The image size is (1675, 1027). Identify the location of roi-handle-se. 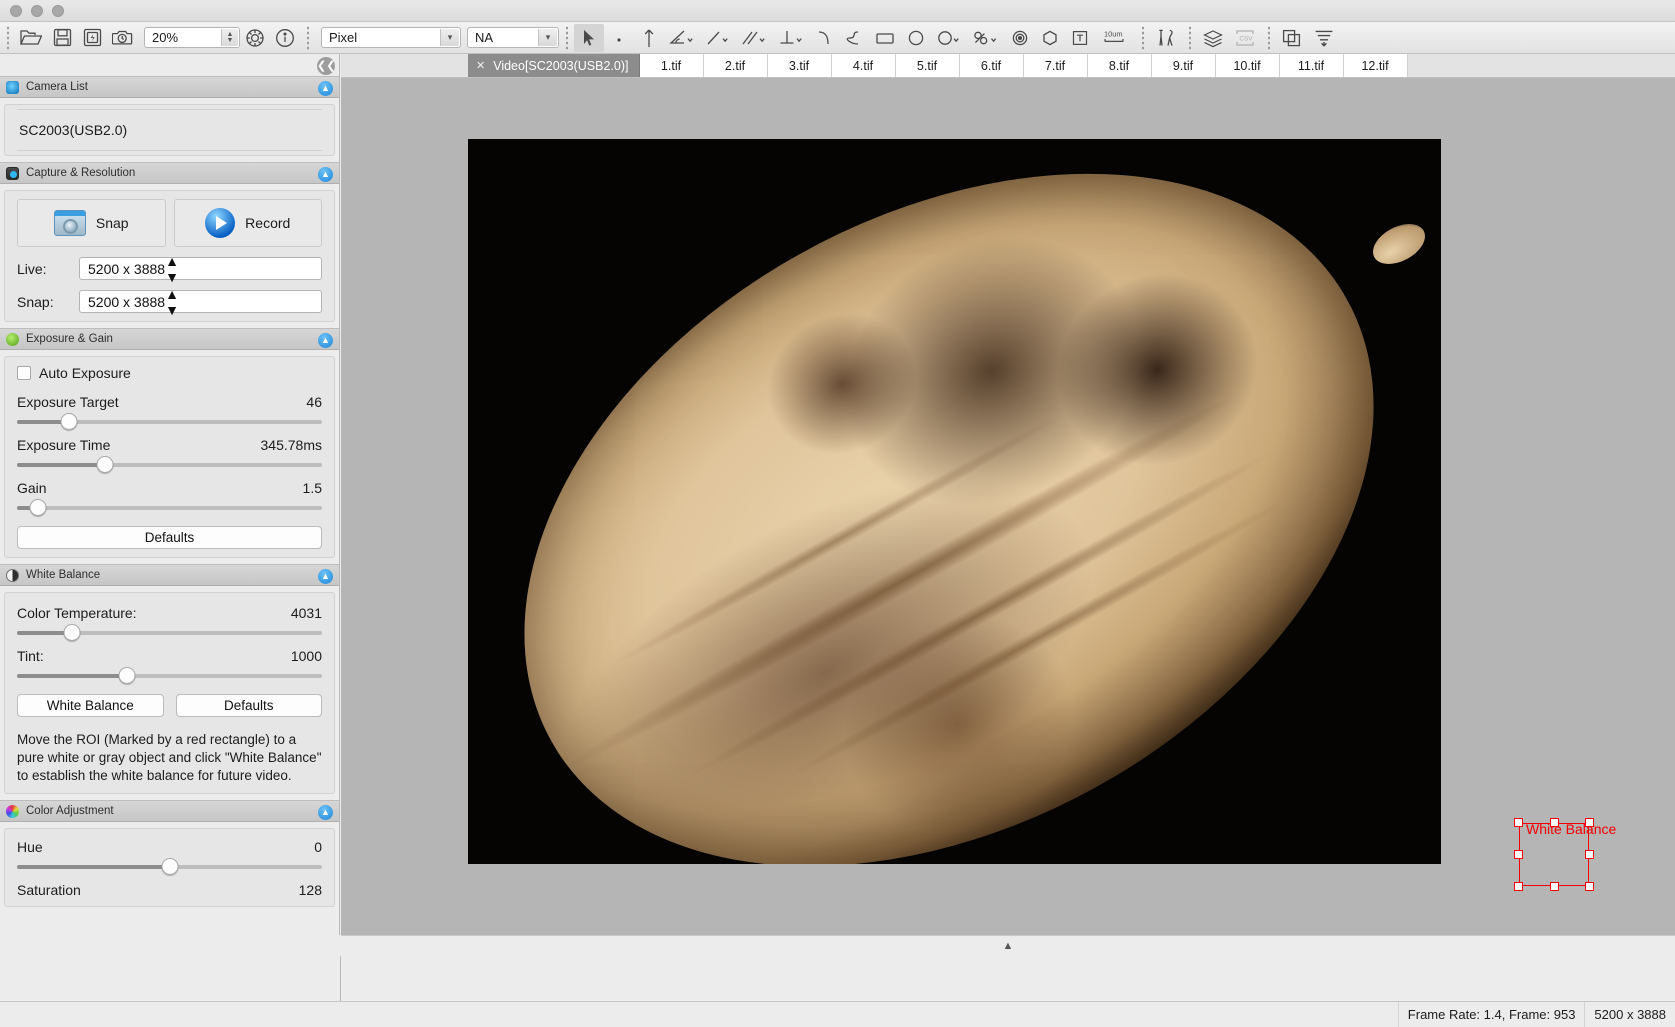
(1589, 886).